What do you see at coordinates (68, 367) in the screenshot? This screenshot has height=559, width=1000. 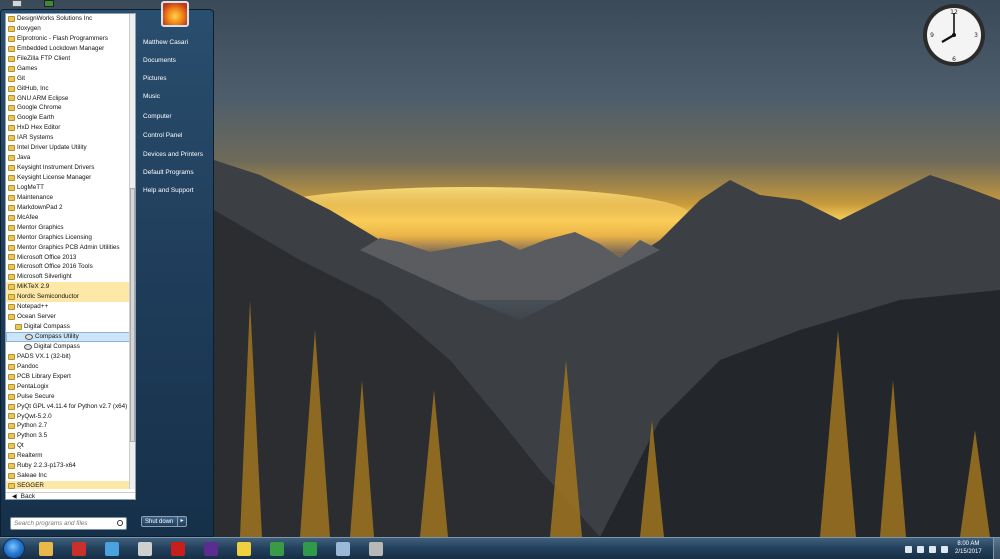 I see `program-folder: Pandoc` at bounding box center [68, 367].